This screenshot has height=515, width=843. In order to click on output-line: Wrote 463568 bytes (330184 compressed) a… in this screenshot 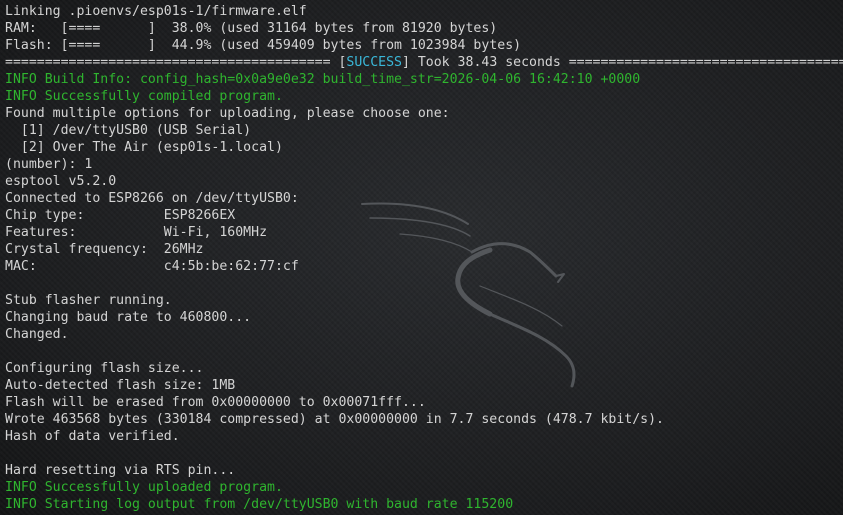, I will do `click(334, 419)`.